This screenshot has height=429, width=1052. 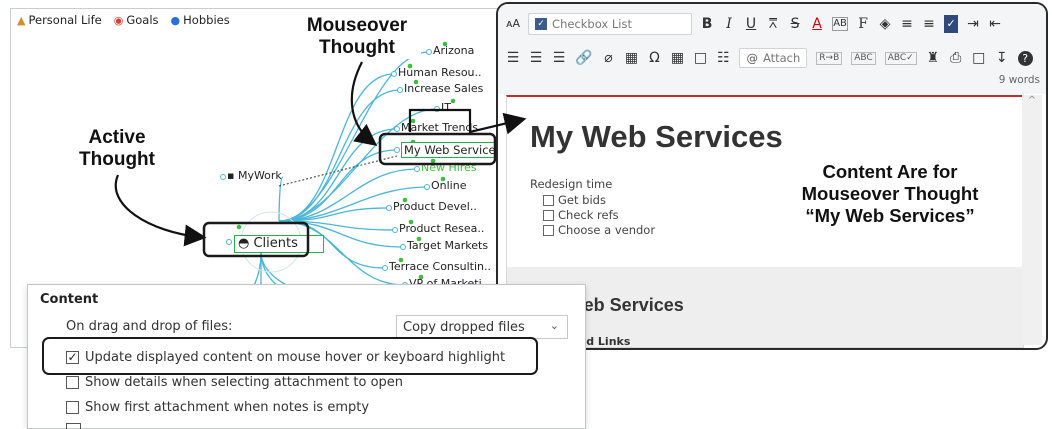 What do you see at coordinates (364, 104) in the screenshot?
I see `mouseover-arrow` at bounding box center [364, 104].